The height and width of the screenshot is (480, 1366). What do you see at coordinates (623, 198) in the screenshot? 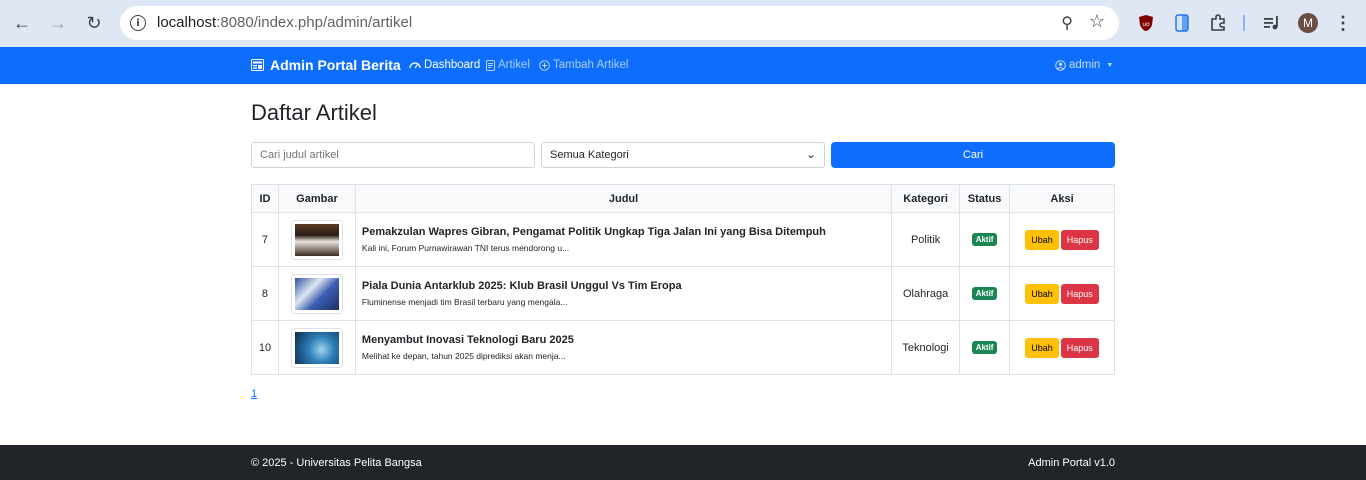
I see `header-judul: Judul` at bounding box center [623, 198].